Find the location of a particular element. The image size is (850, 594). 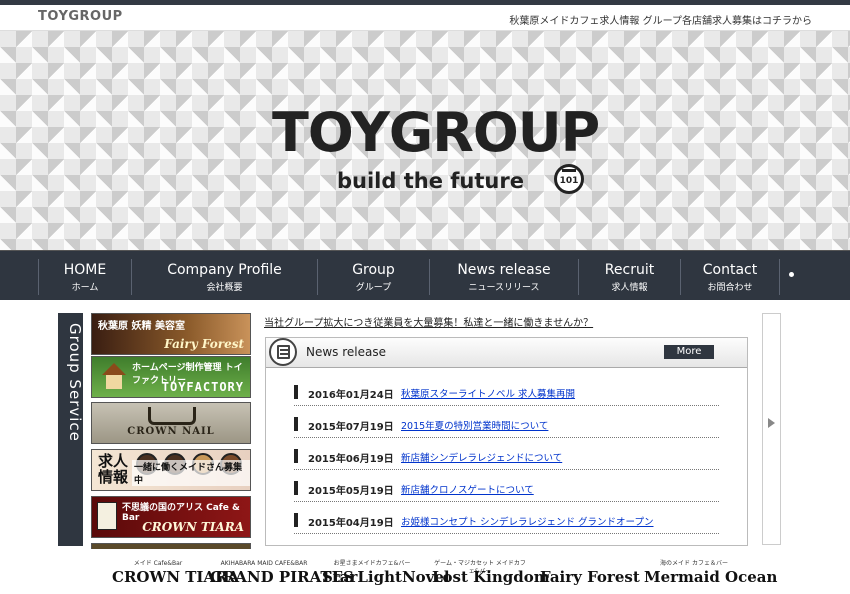

news-header: News release More is located at coordinates (506, 353).